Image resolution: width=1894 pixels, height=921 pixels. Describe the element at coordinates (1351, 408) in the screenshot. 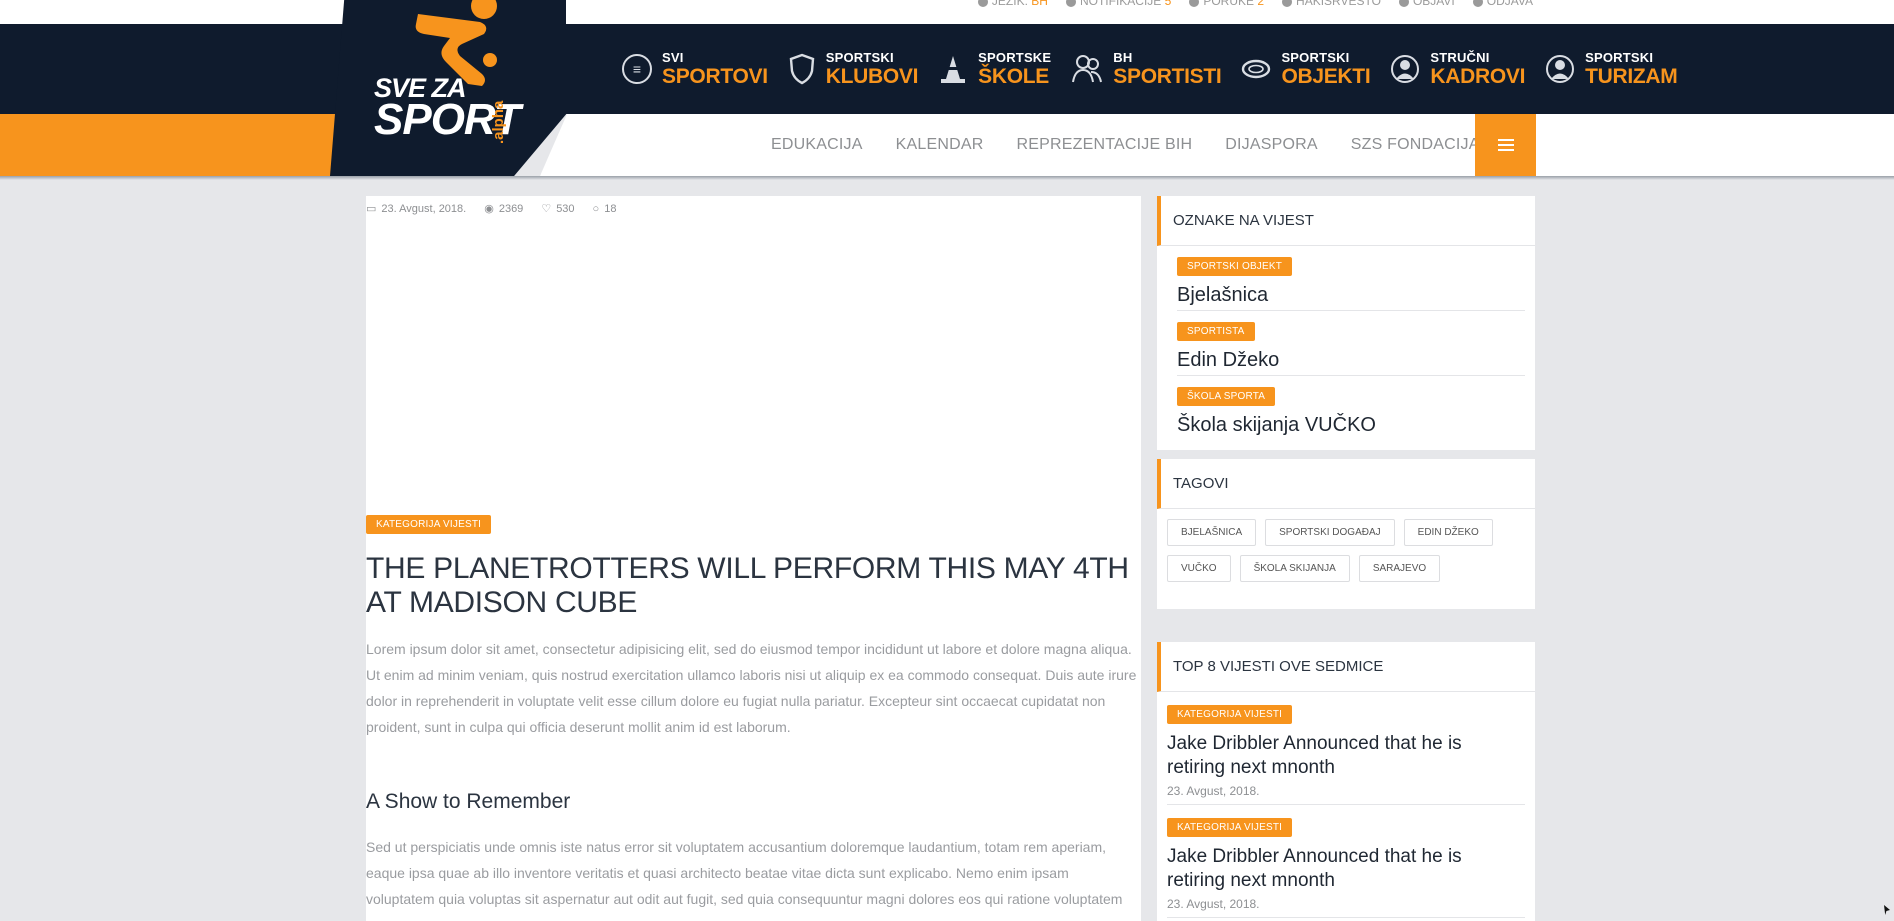

I see `oznake-item: ŠKOLA SPORTA Škola skijanja VUČKO` at that location.